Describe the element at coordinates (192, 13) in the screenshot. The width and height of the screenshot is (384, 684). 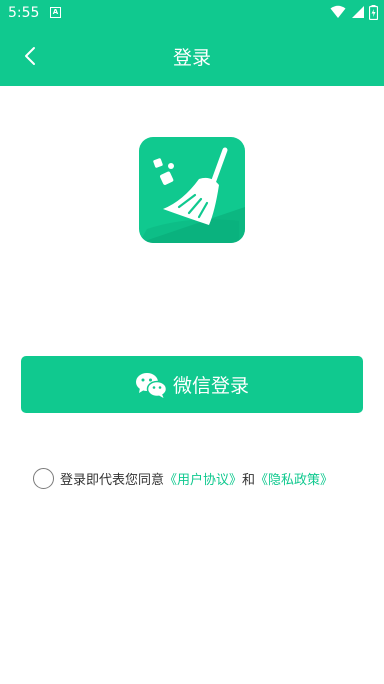
I see `status-bar: 5:55 A` at that location.